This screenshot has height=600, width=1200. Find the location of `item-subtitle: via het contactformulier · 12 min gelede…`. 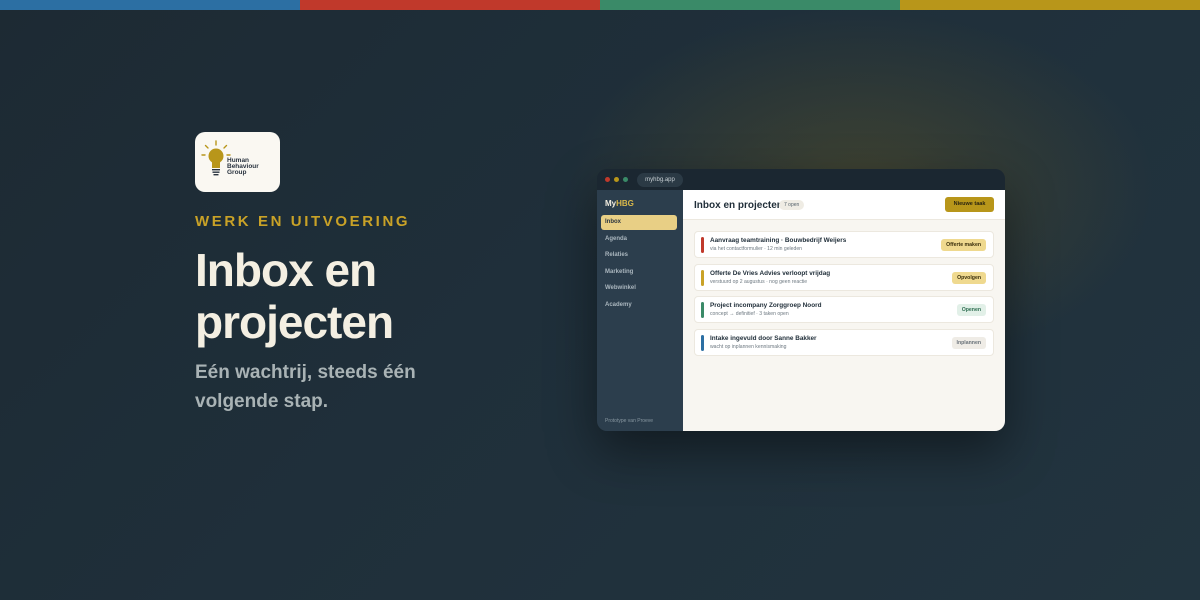

item-subtitle: via het contactformulier · 12 min gelede… is located at coordinates (756, 249).